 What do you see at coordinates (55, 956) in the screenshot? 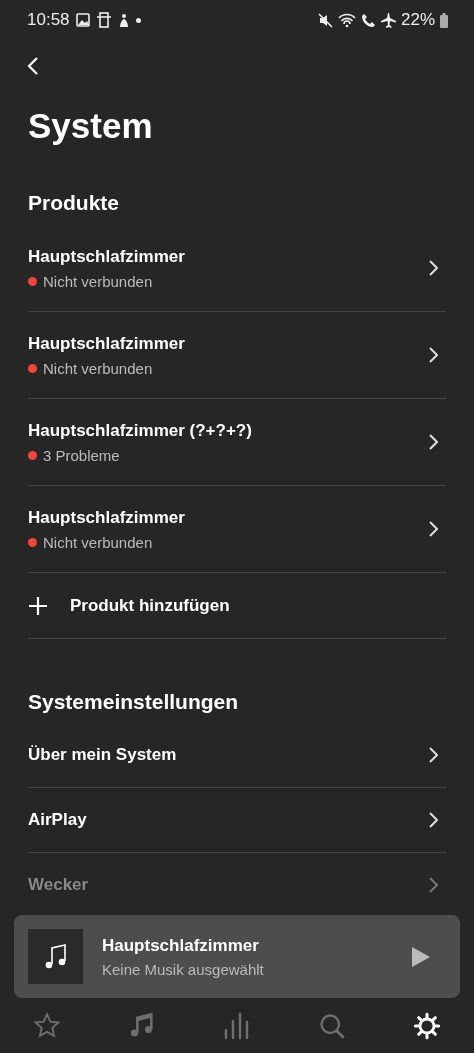
I see `music-note-icon` at bounding box center [55, 956].